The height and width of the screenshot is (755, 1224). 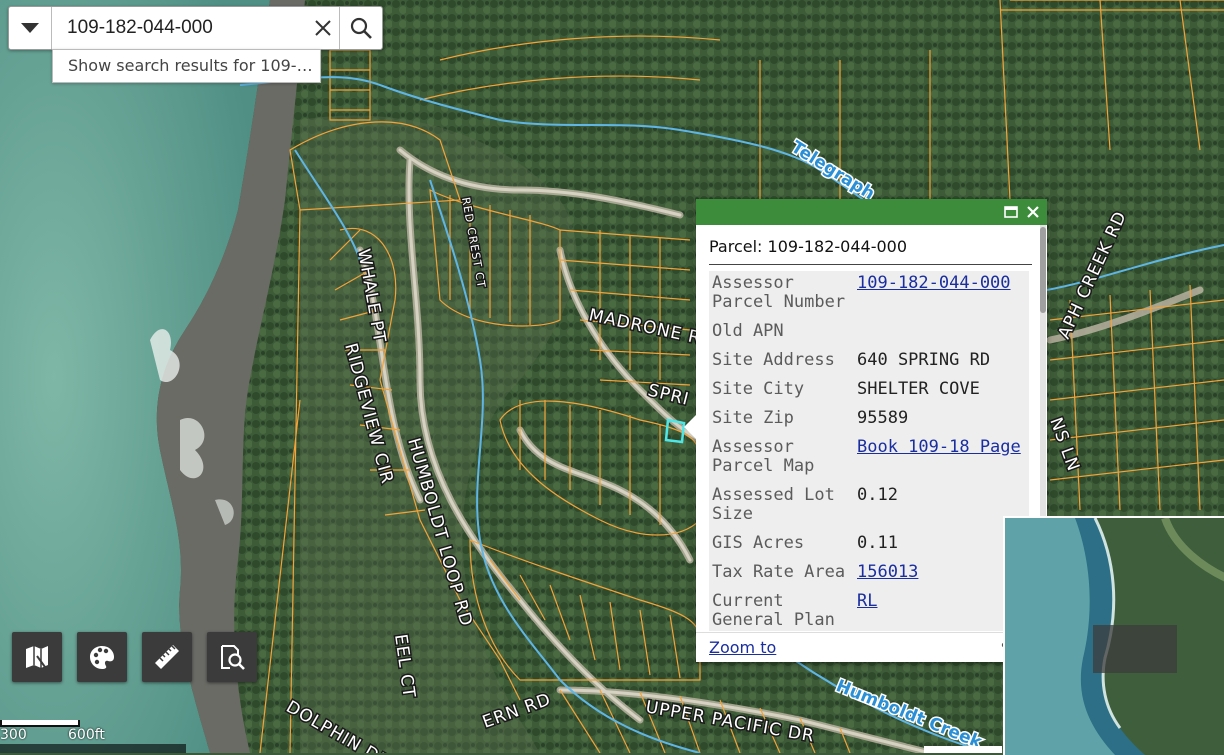 I want to click on attribute-value-link: 156013, so click(x=887, y=572).